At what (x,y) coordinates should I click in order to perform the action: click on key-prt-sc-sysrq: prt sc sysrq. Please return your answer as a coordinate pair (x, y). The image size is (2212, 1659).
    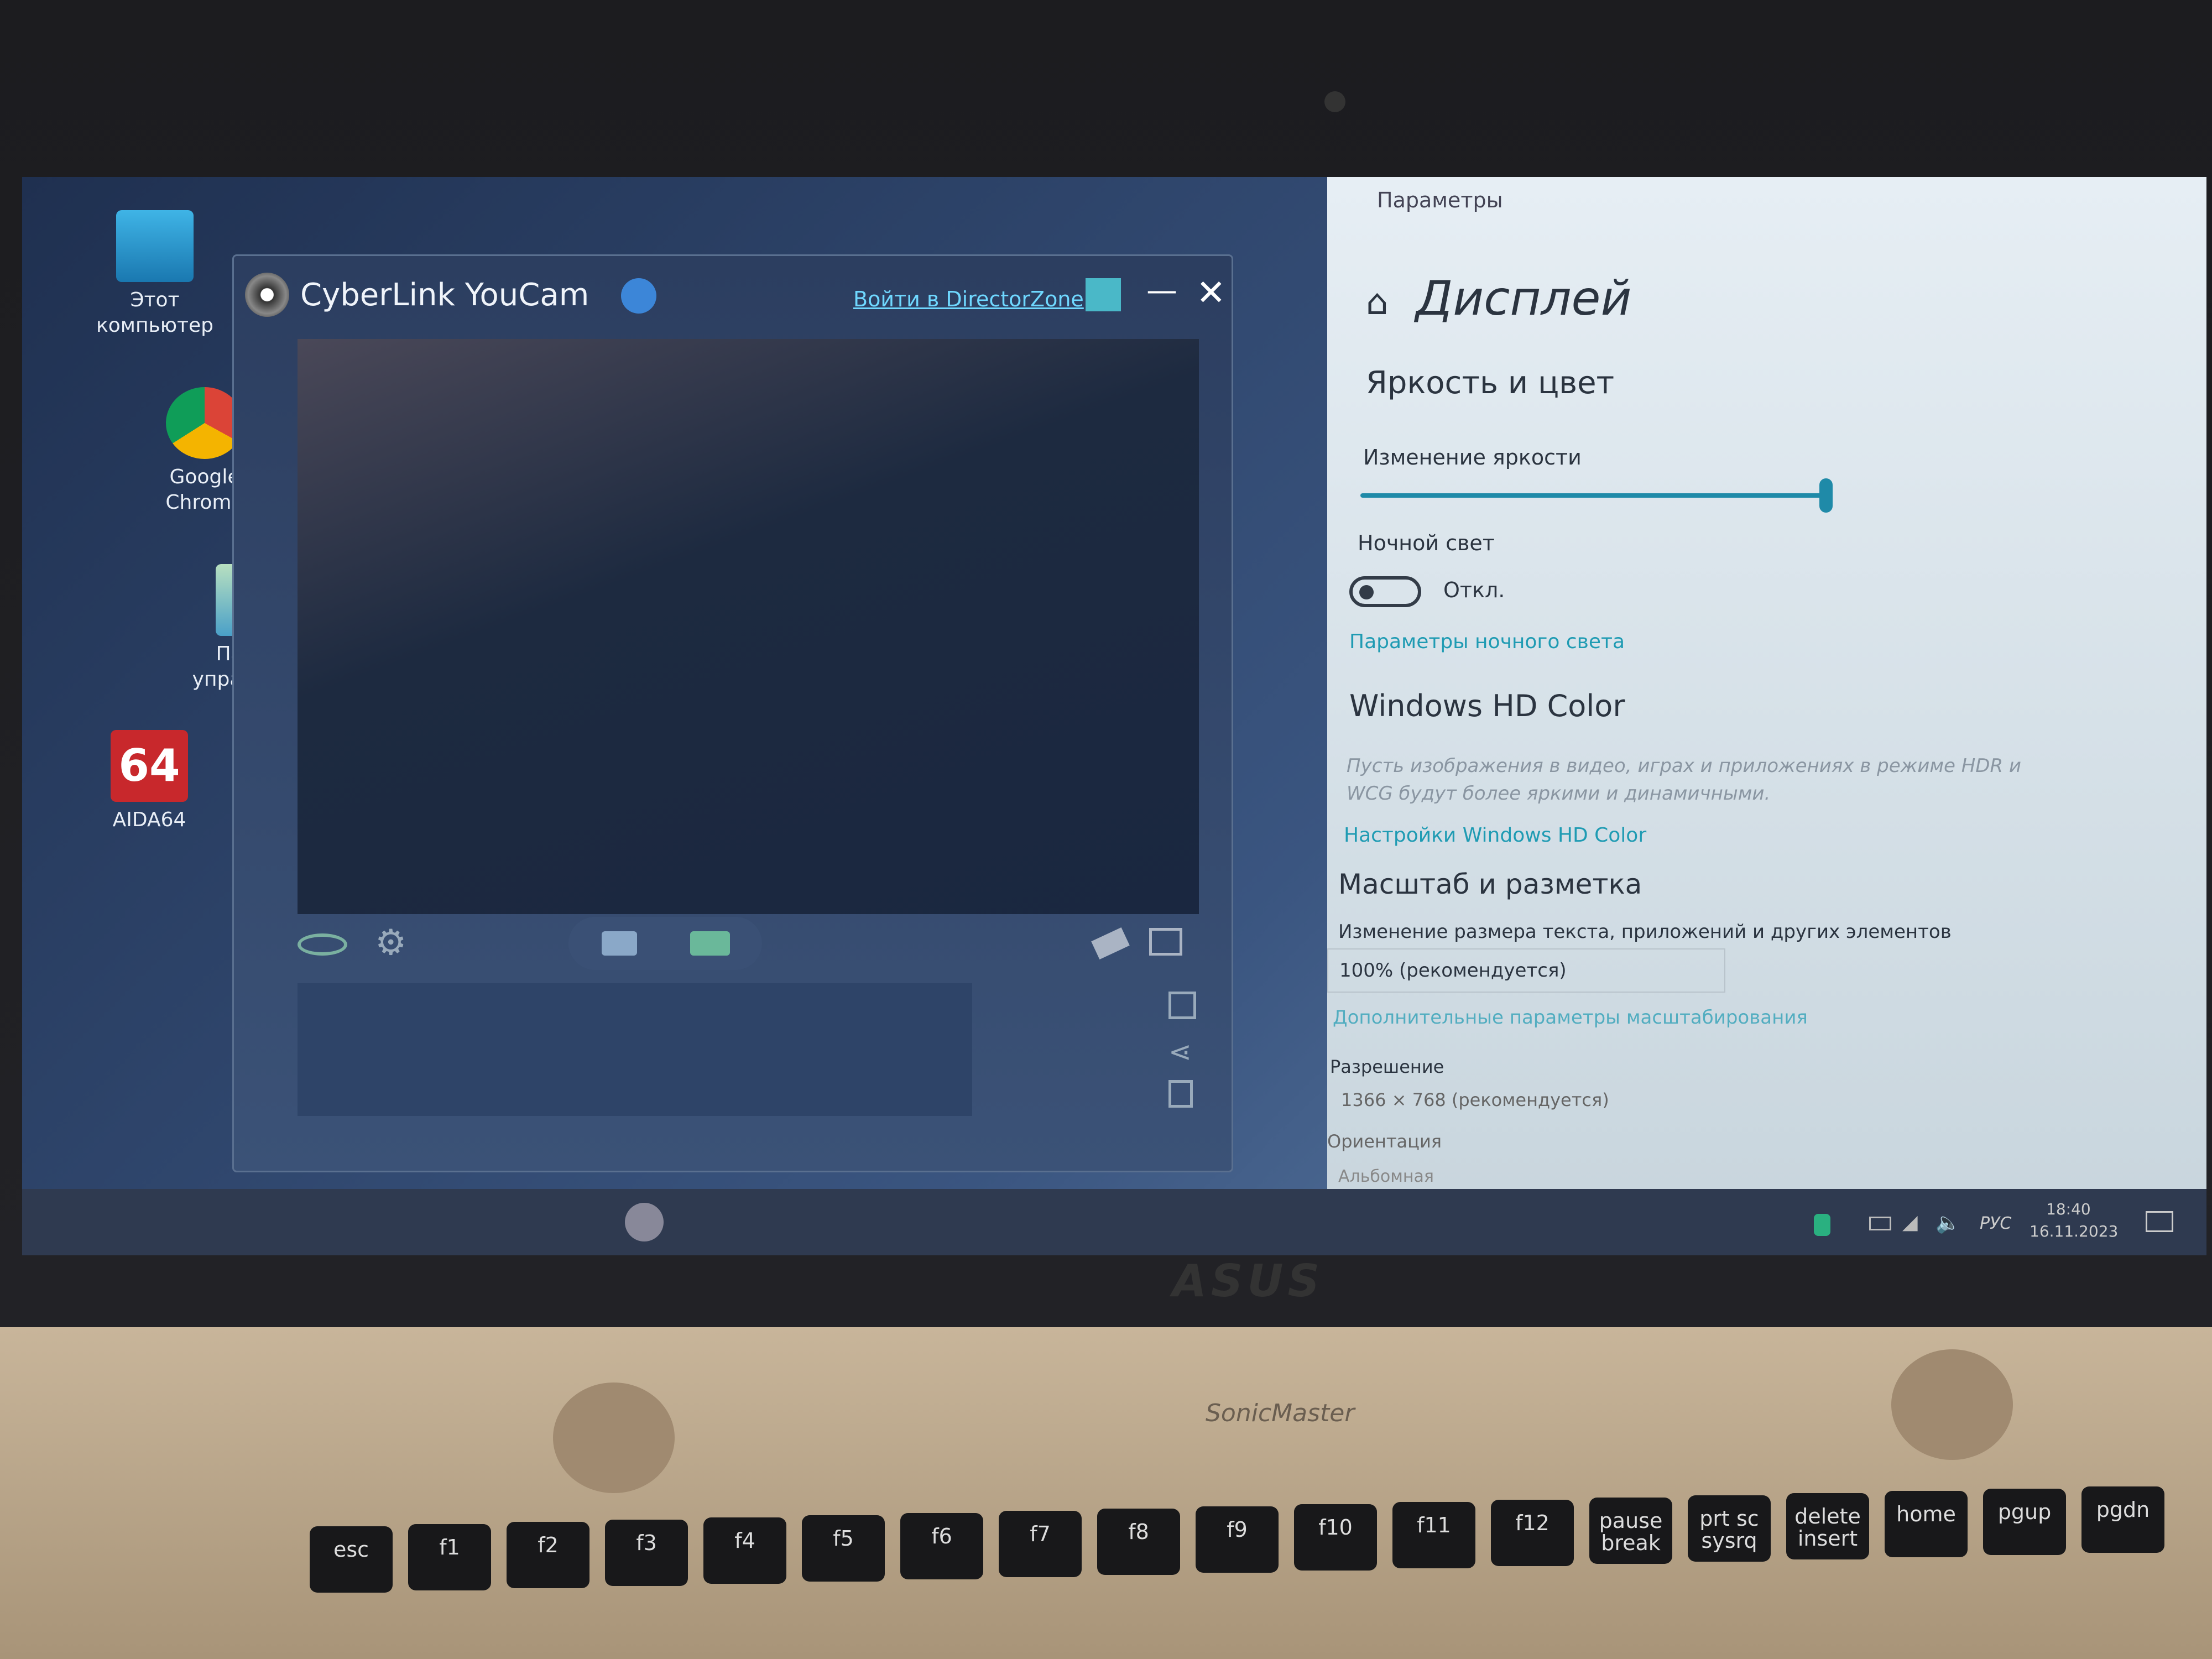
    Looking at the image, I should click on (1730, 1529).